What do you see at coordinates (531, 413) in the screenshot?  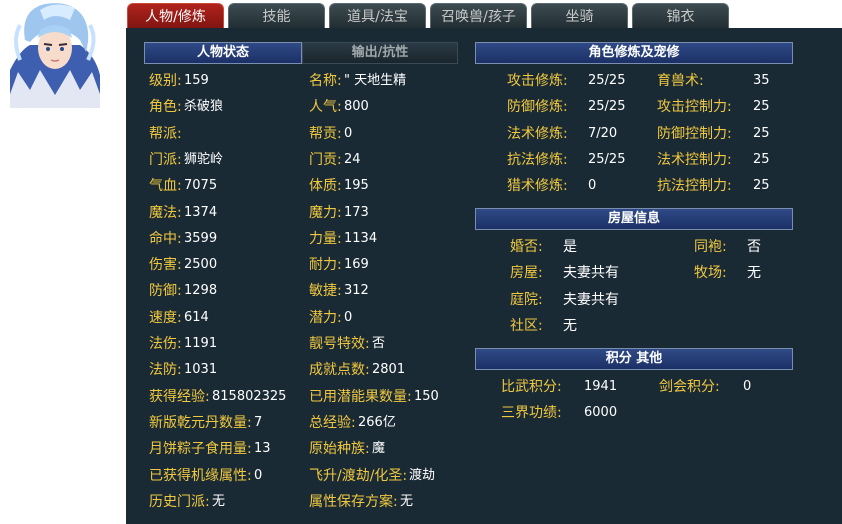 I see `score-label: 三界功绩:` at bounding box center [531, 413].